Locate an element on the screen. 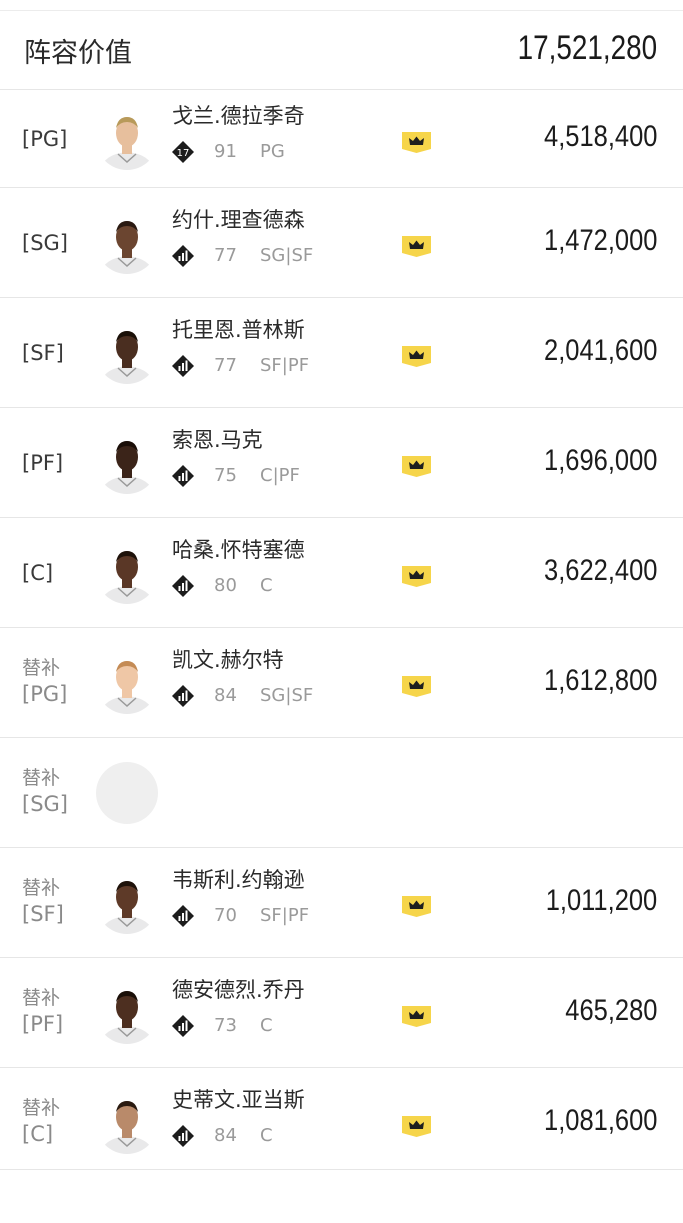  player-row-1: [PG] 戈兰.德拉季奇 17 91 PG 4,518,400 is located at coordinates (341, 138).